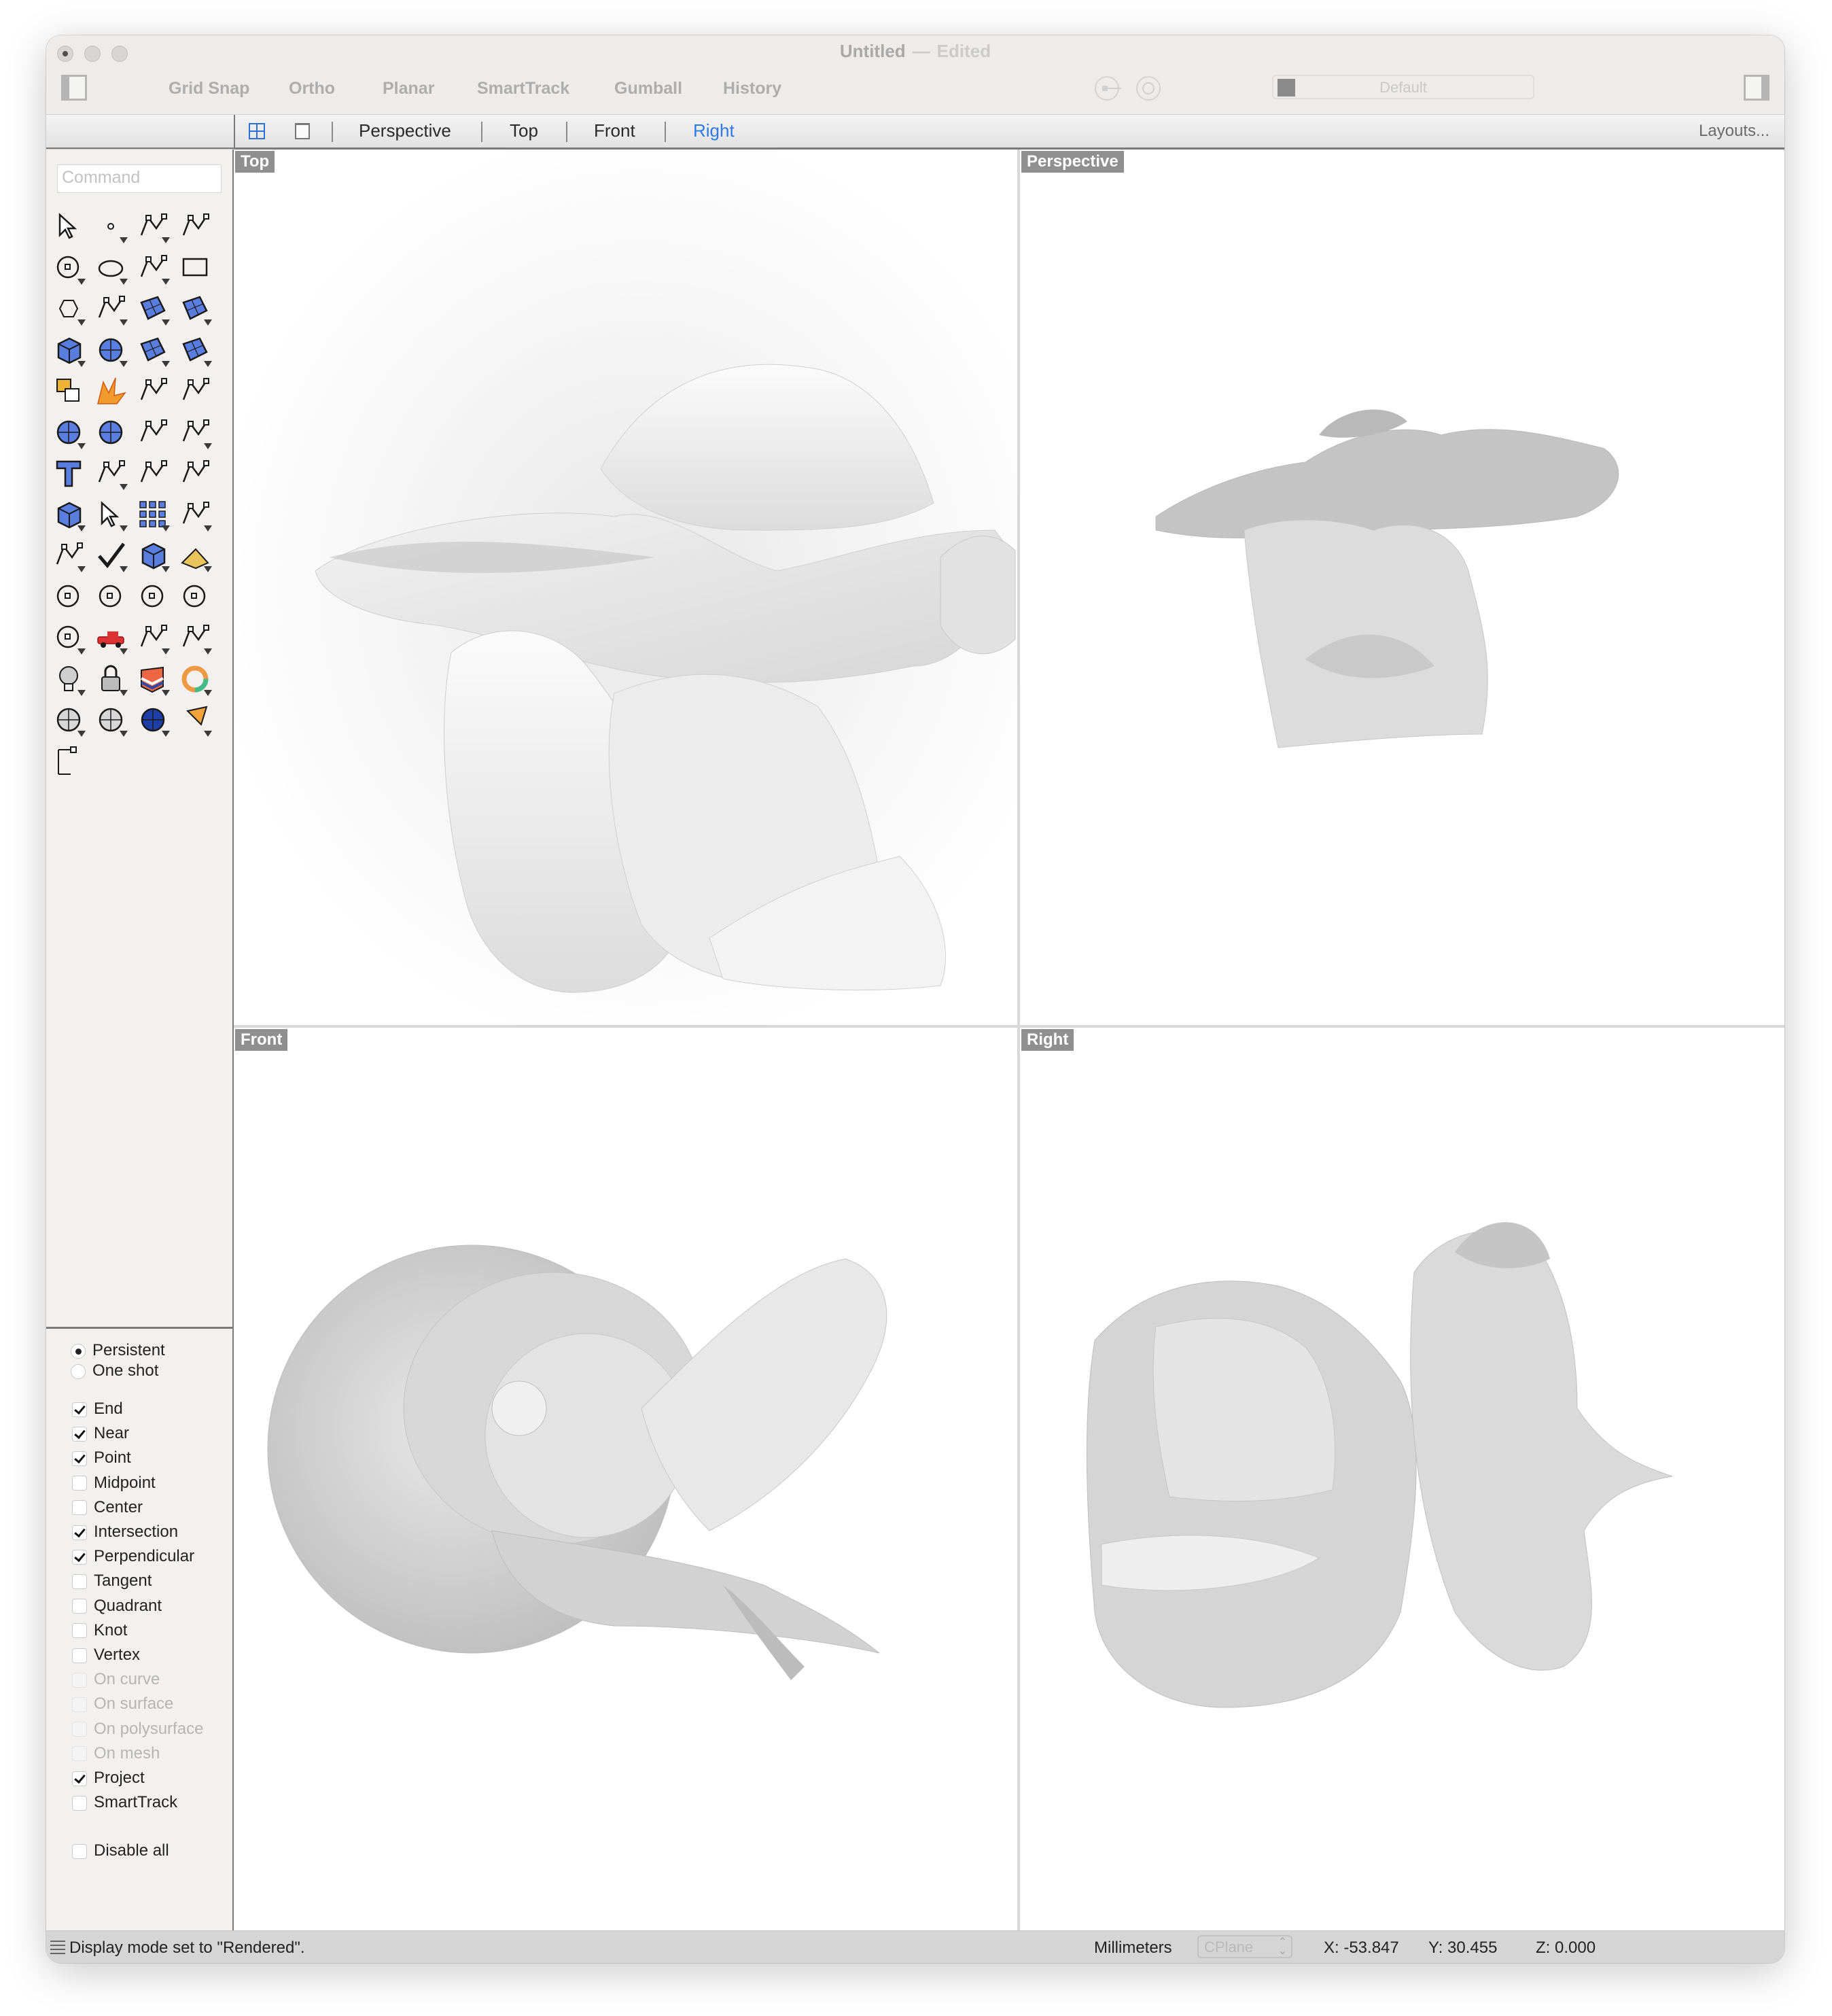 Image resolution: width=1832 pixels, height=2016 pixels. What do you see at coordinates (752, 89) in the screenshot?
I see `history-toggle: History` at bounding box center [752, 89].